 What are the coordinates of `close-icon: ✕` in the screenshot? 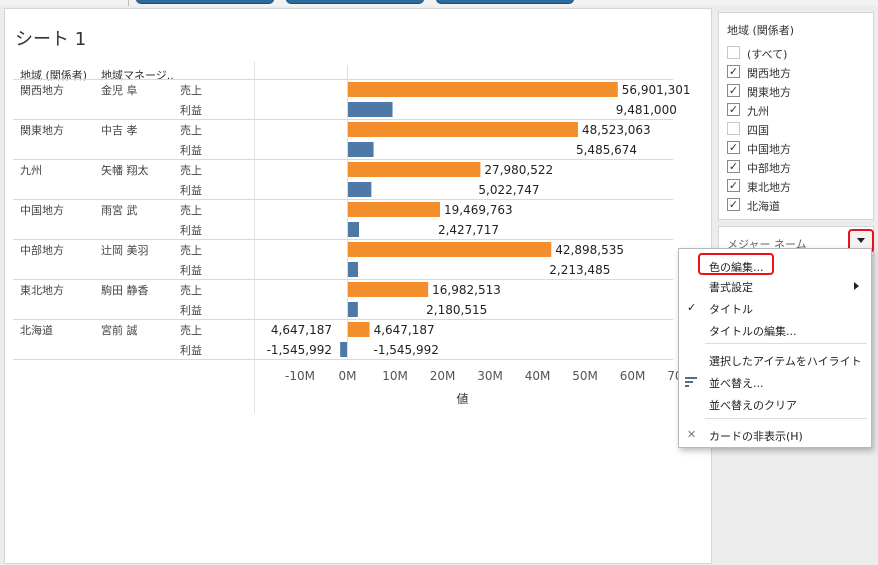 It's located at (692, 434).